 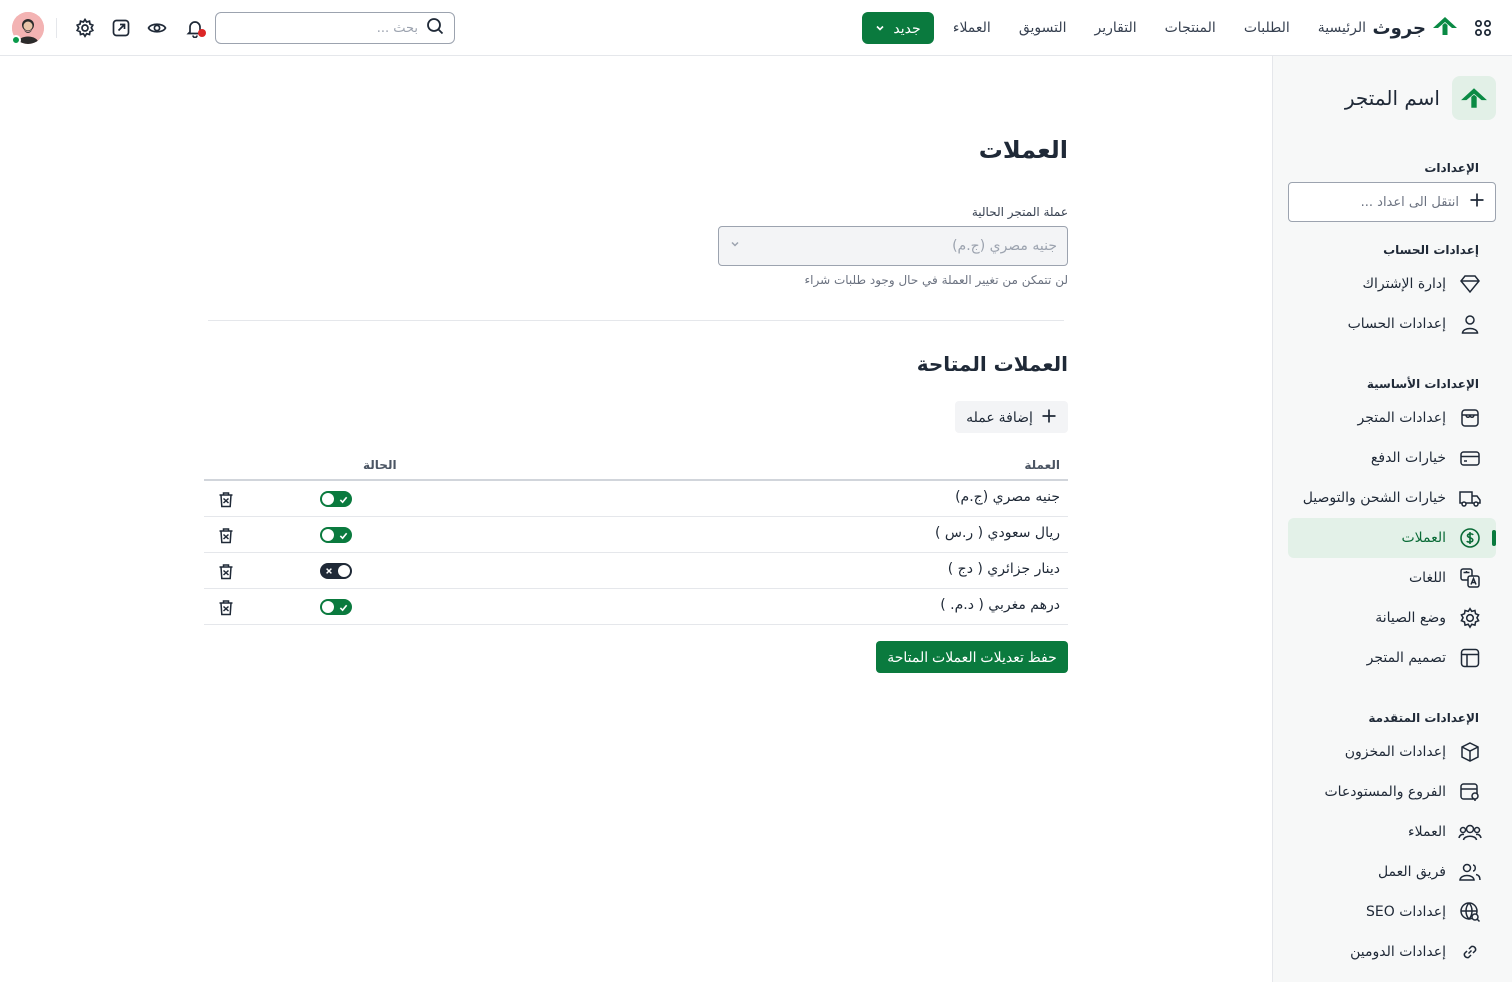 I want to click on sidebar-item-label: إعدادات المخزون, so click(x=1395, y=752).